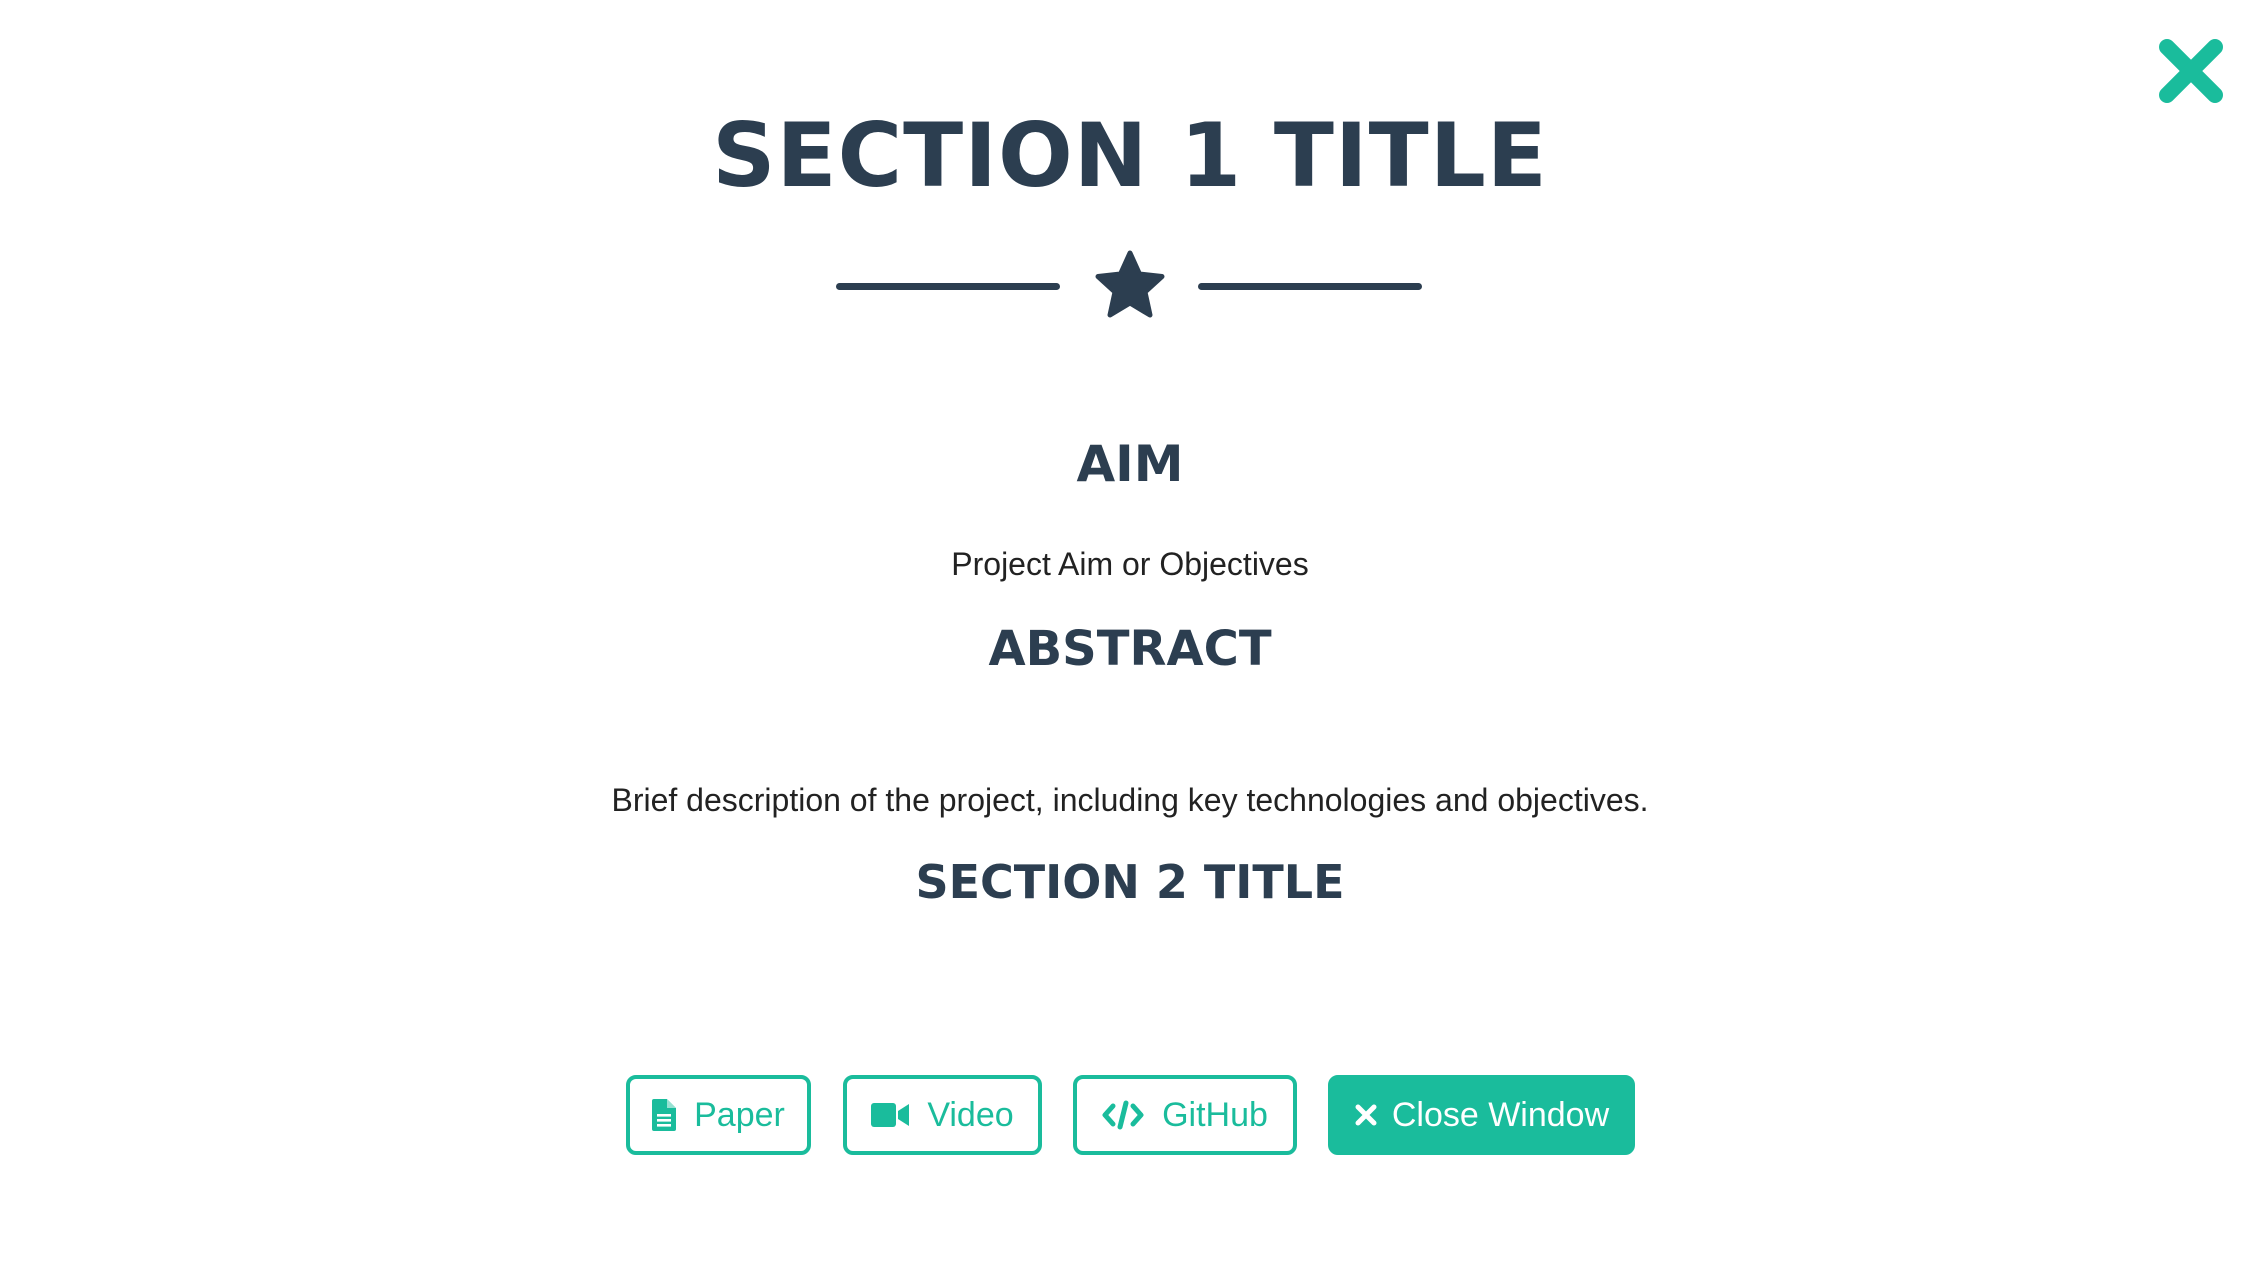 The image size is (2260, 1270). I want to click on section2-heading: SECTION 2 TITLE, so click(1130, 882).